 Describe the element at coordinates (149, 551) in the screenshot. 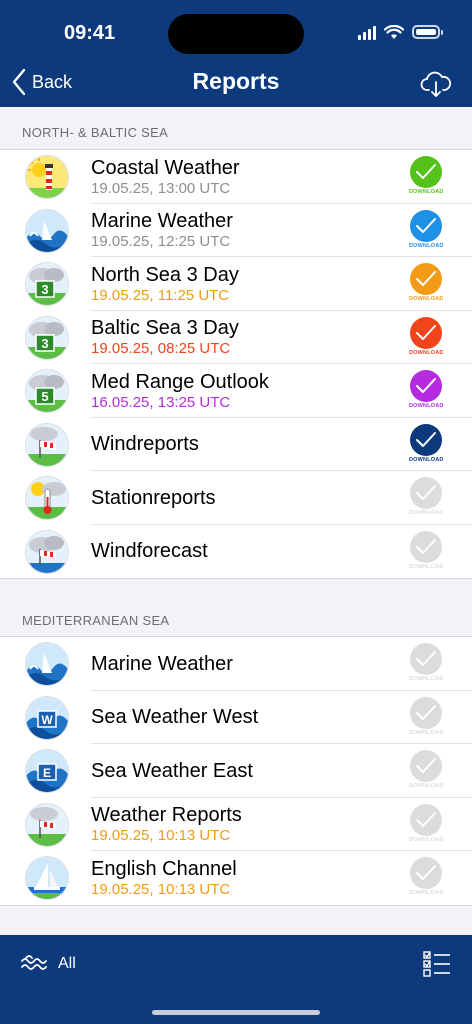

I see `report-title: Windforecast` at that location.